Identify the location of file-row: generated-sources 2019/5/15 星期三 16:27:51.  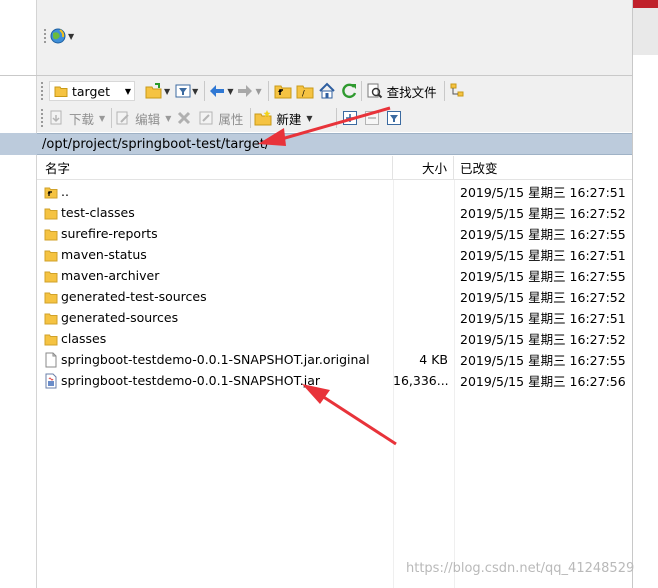
(334, 317).